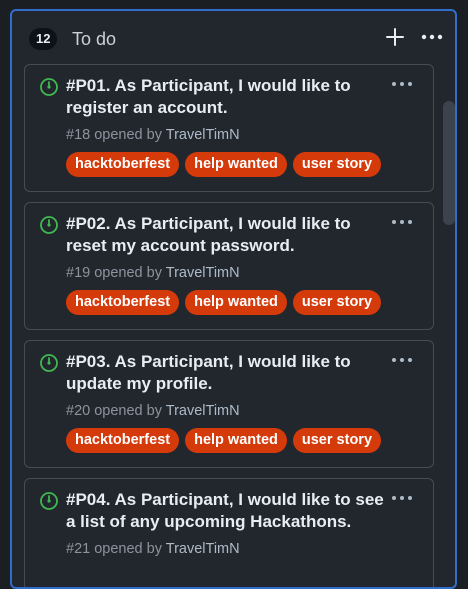  I want to click on scrollbar-thumb, so click(449, 163).